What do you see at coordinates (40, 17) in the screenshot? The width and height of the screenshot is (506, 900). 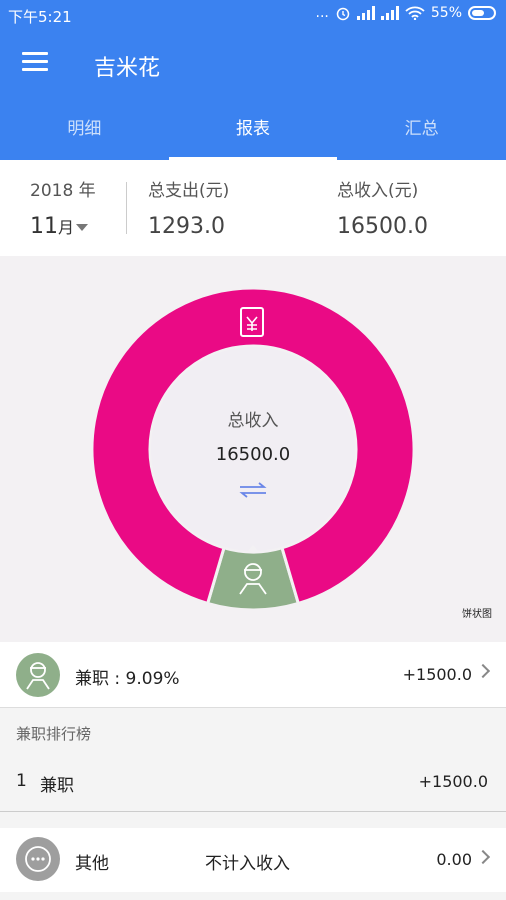 I see `status-time: 下午5:21` at bounding box center [40, 17].